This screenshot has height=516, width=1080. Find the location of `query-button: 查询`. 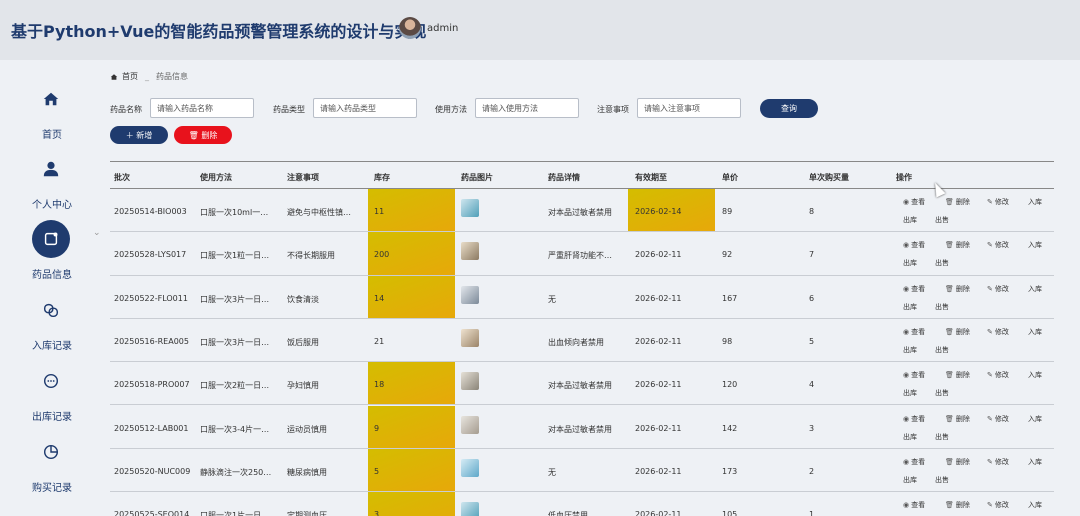

query-button: 查询 is located at coordinates (789, 108).